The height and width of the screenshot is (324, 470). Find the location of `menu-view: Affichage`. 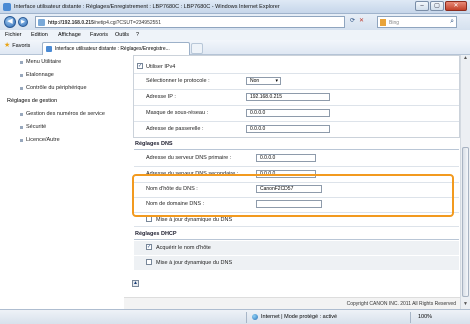

menu-view: Affichage is located at coordinates (69, 35).